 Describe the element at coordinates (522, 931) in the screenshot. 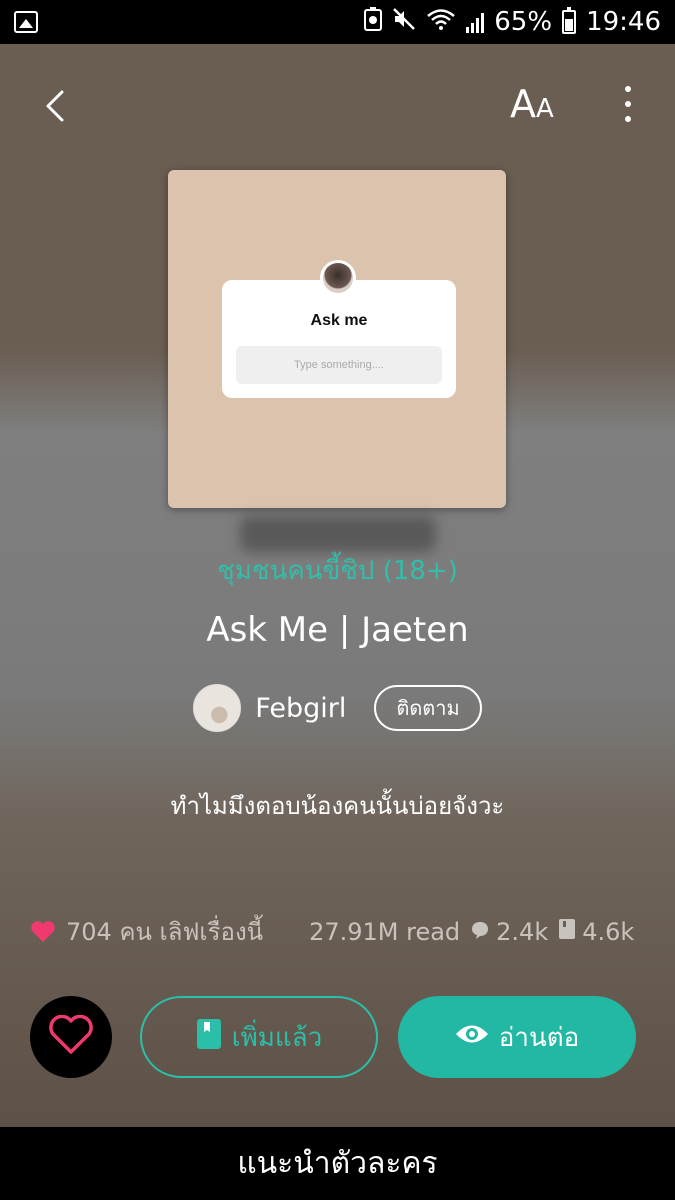

I see `comments-count: 2.4k` at that location.